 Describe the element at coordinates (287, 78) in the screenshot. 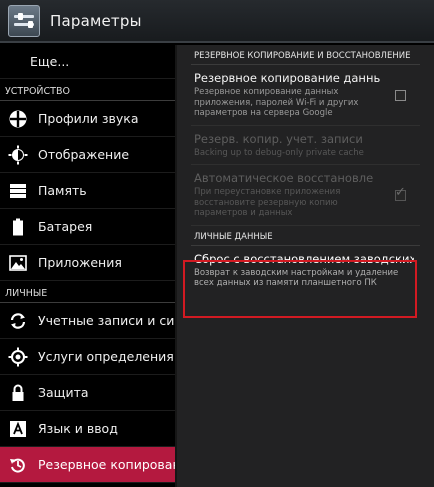

I see `pref-title: Резервное копирование данны` at that location.